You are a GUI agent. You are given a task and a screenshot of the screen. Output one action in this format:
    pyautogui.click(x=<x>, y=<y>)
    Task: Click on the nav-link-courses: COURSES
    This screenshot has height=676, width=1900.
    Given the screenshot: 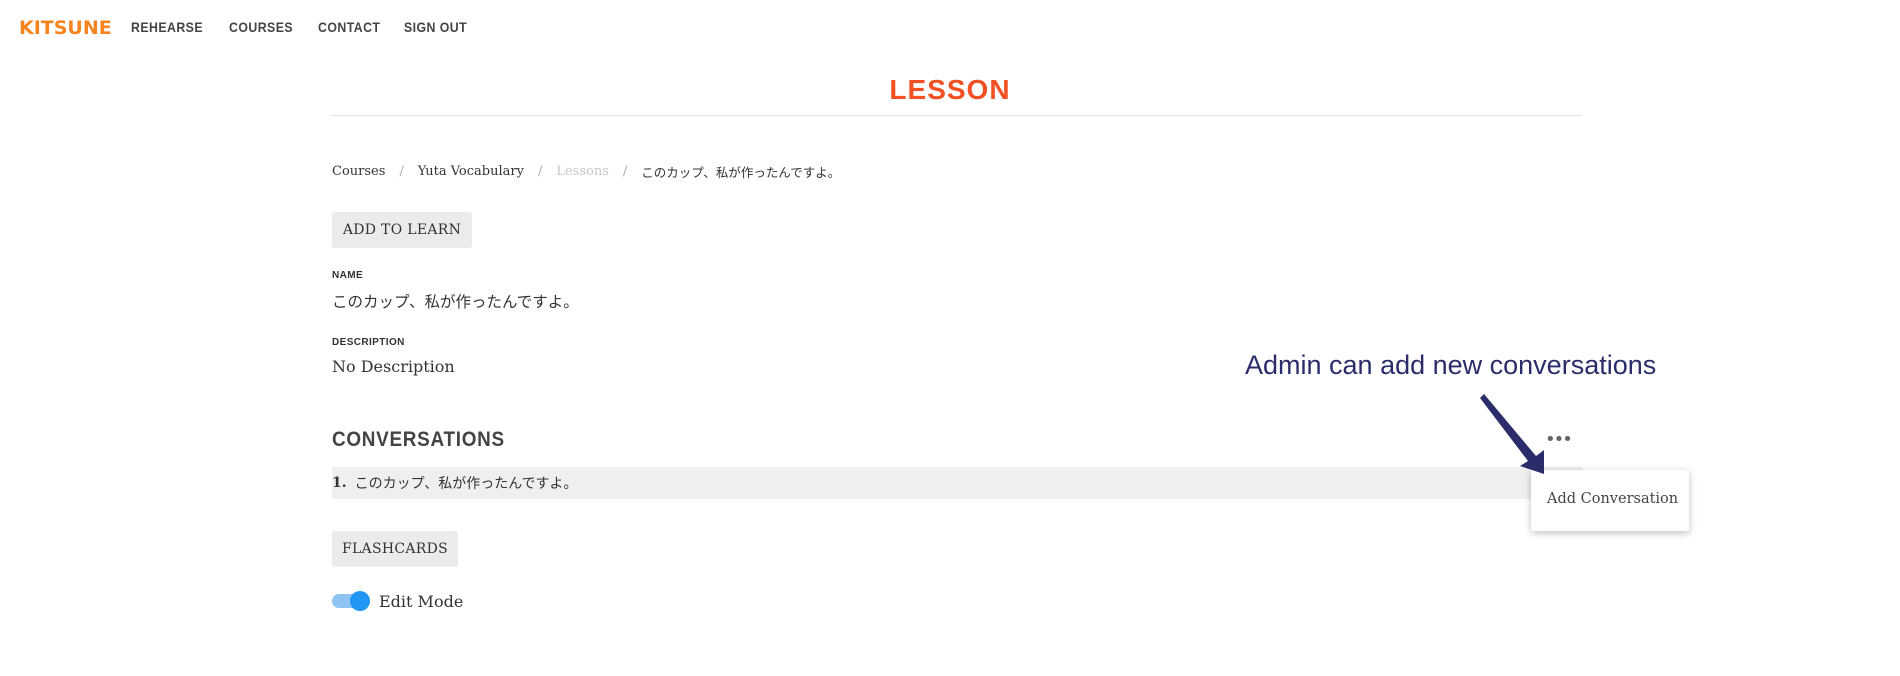 What is the action you would take?
    pyautogui.click(x=261, y=27)
    